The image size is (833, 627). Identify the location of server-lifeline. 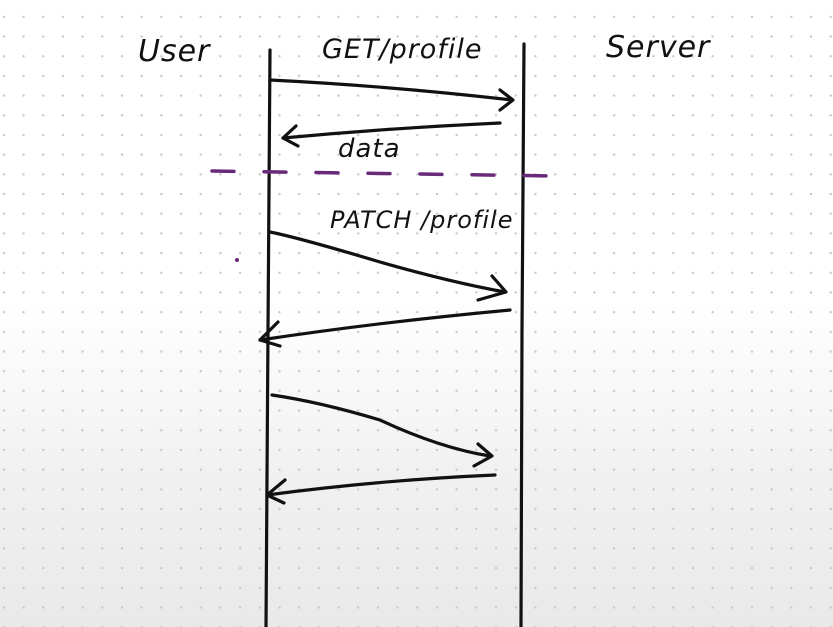
(522, 334).